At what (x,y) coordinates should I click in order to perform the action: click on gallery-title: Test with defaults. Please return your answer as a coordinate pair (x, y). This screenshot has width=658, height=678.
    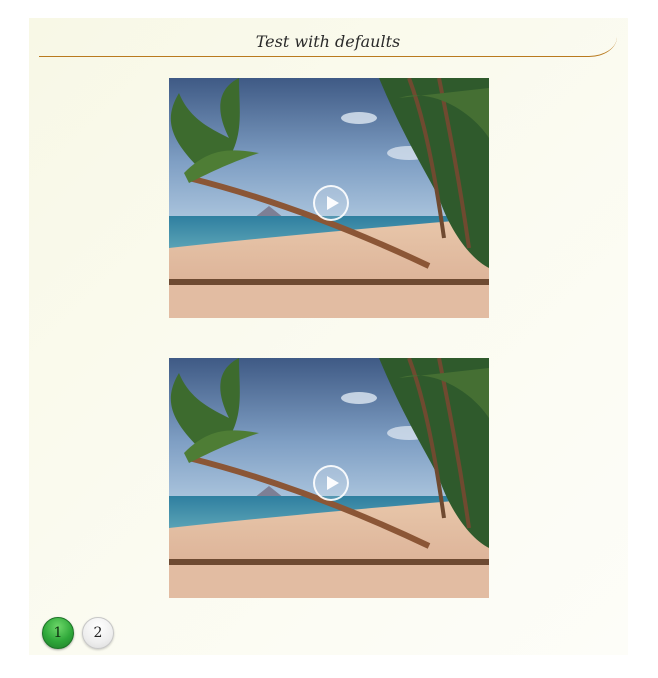
    Looking at the image, I should click on (328, 41).